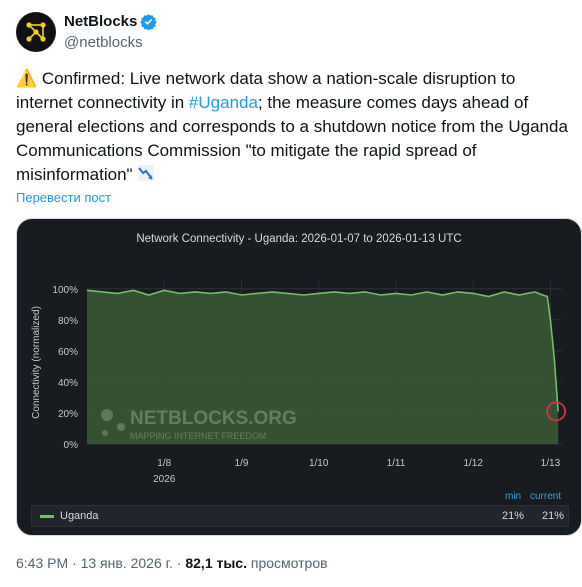 Image resolution: width=582 pixels, height=587 pixels. Describe the element at coordinates (545, 496) in the screenshot. I see `legend-current-header: current` at that location.